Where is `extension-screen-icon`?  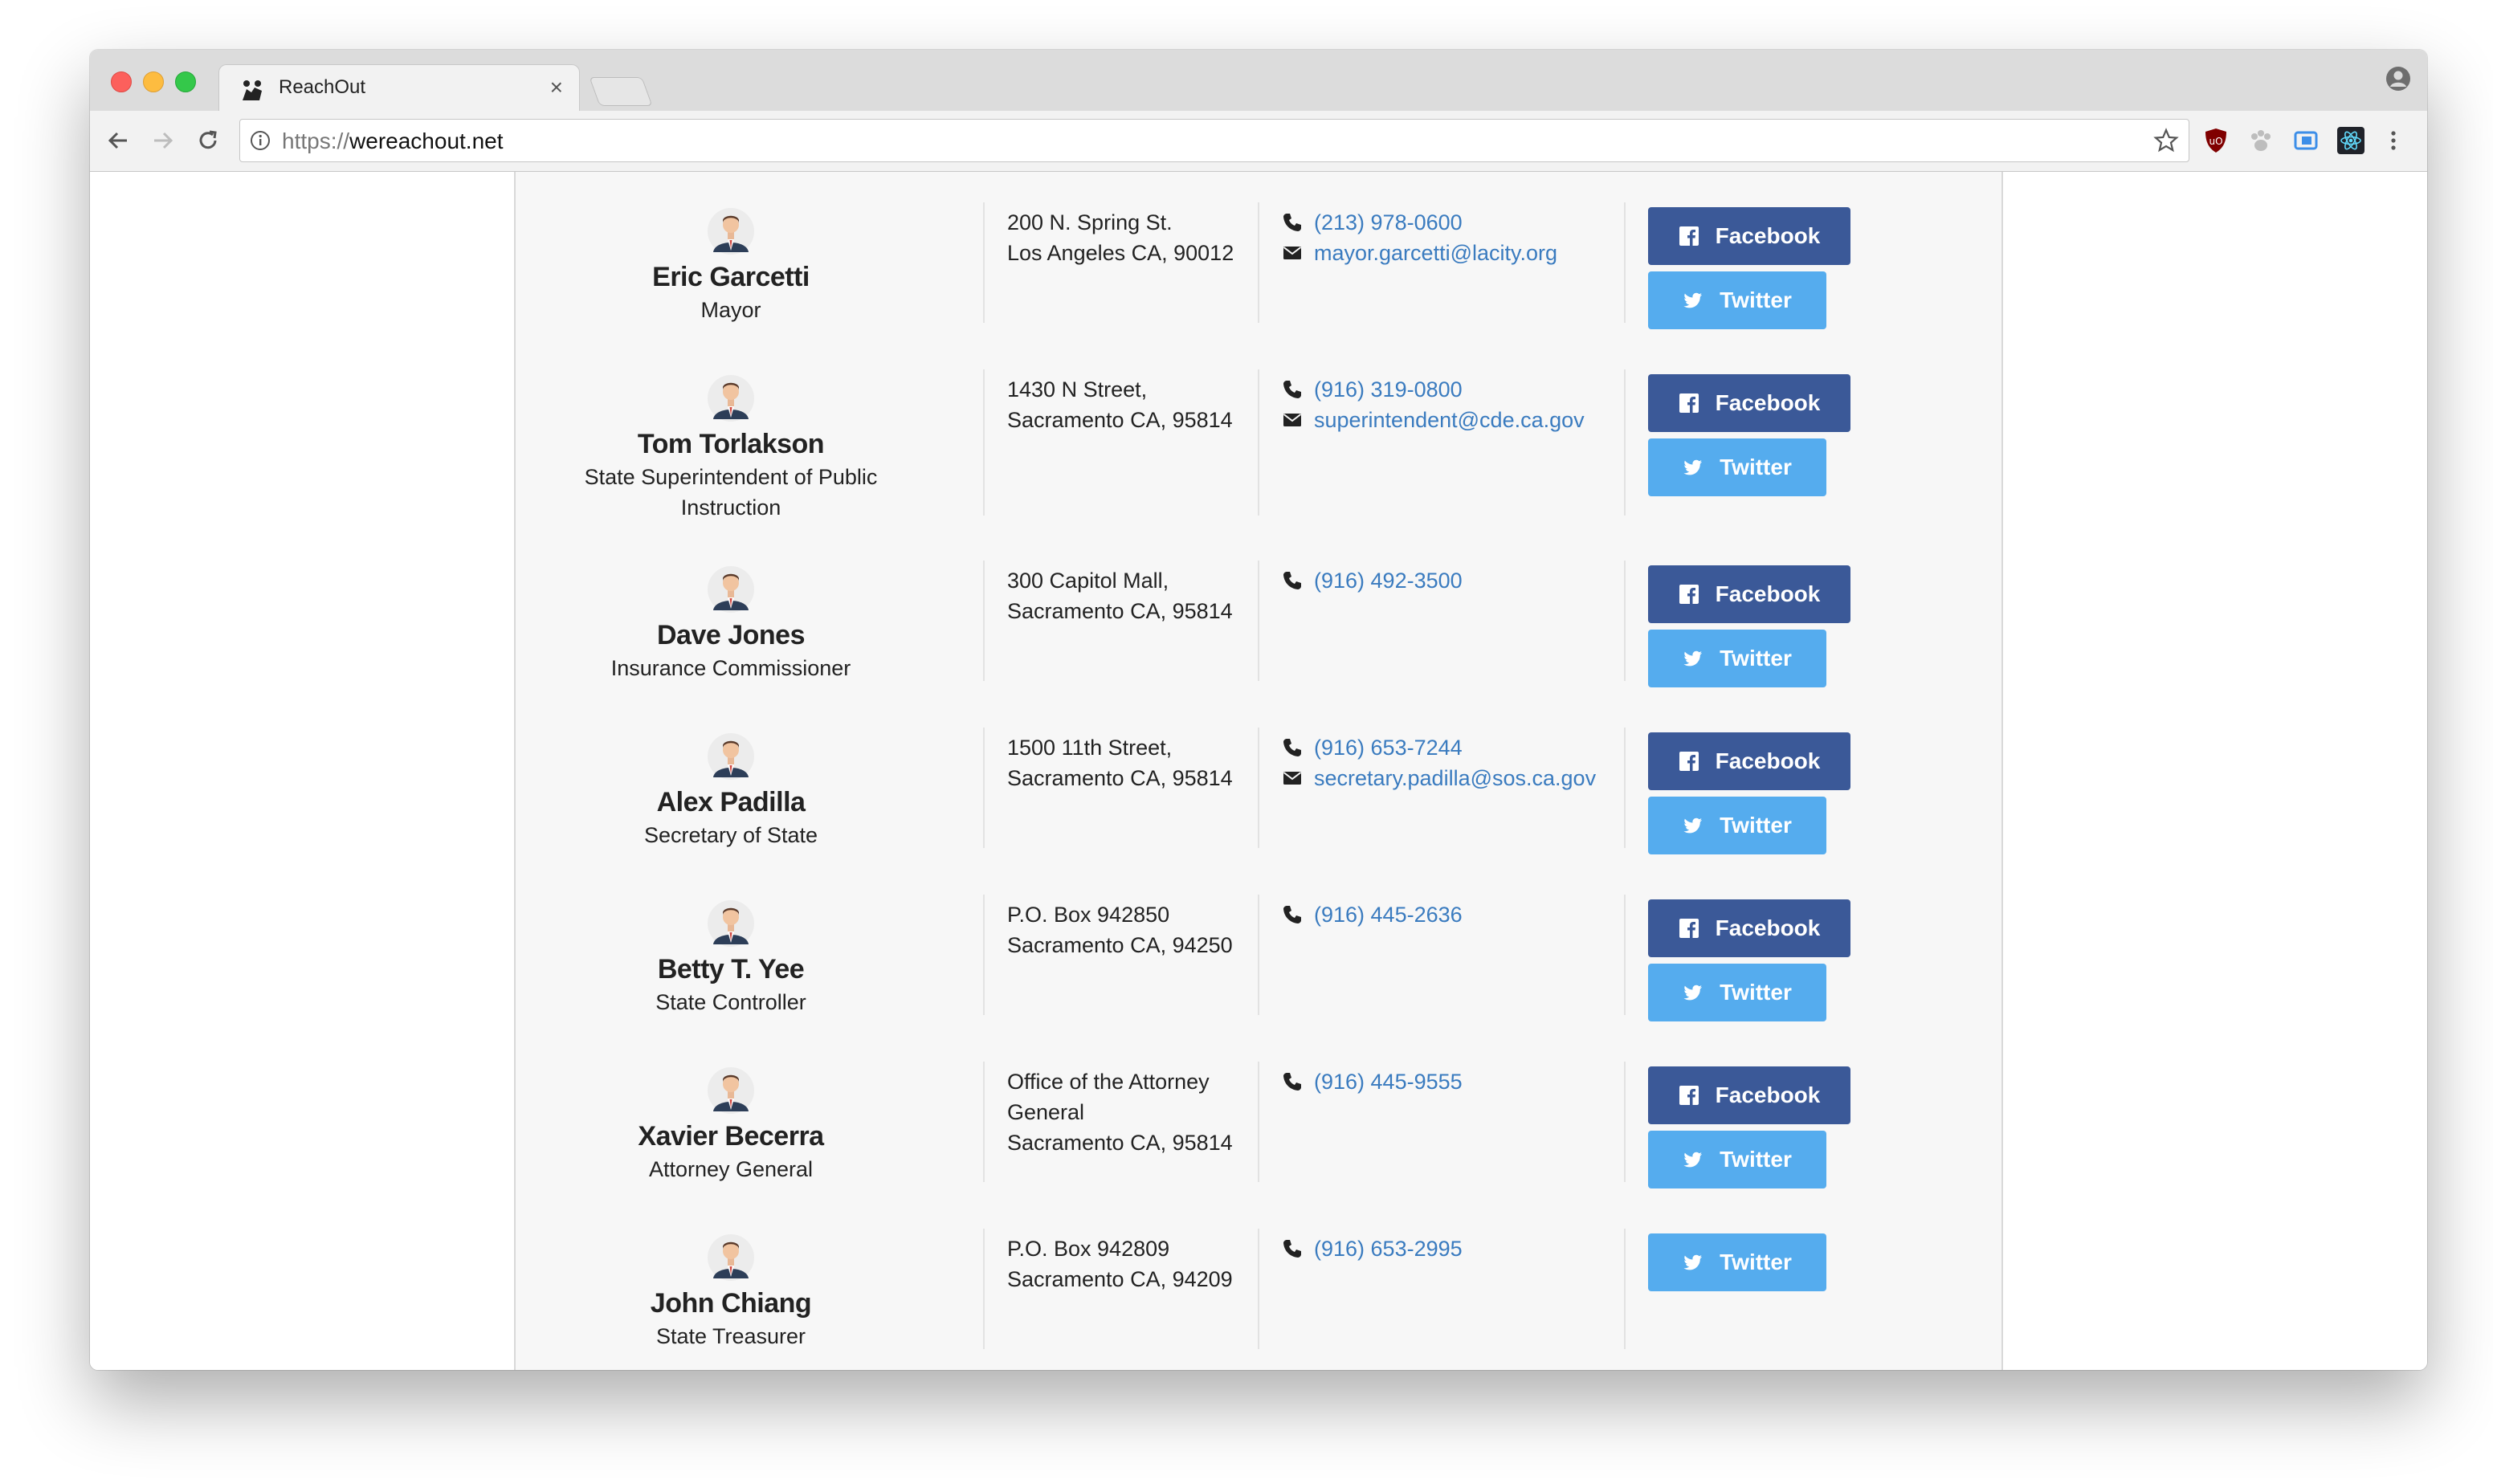
extension-screen-icon is located at coordinates (2306, 140).